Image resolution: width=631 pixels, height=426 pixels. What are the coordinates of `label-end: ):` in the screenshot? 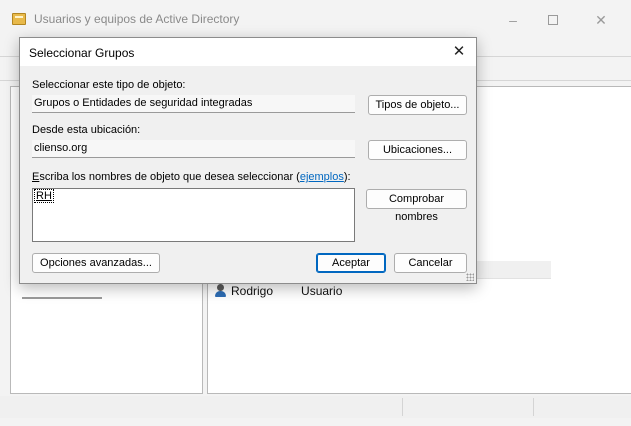 It's located at (347, 177).